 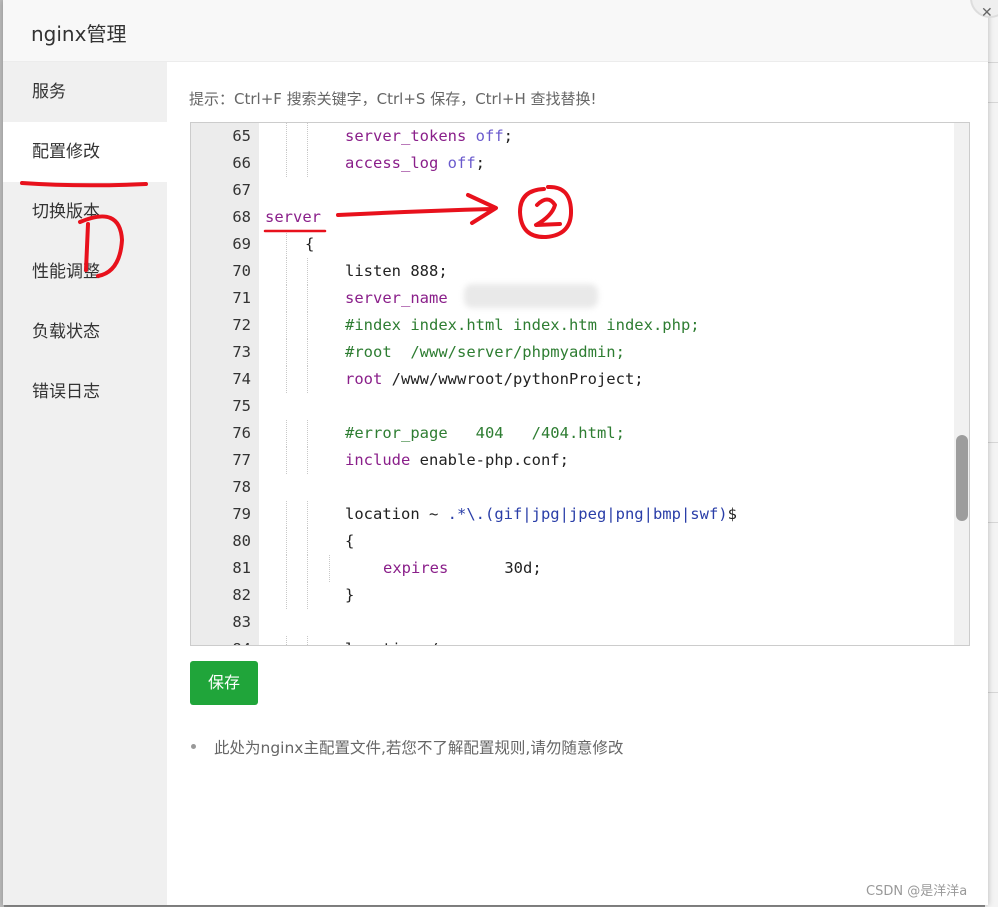 I want to click on redacted-server-name, so click(x=531, y=296).